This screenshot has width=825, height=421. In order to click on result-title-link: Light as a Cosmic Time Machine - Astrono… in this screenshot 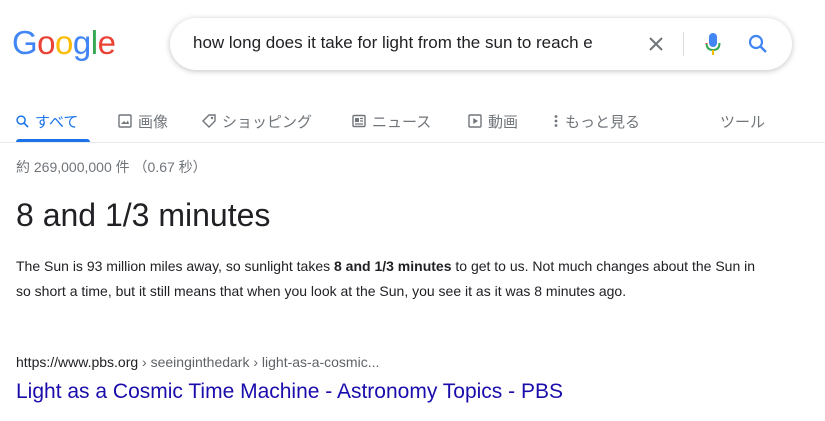, I will do `click(289, 392)`.